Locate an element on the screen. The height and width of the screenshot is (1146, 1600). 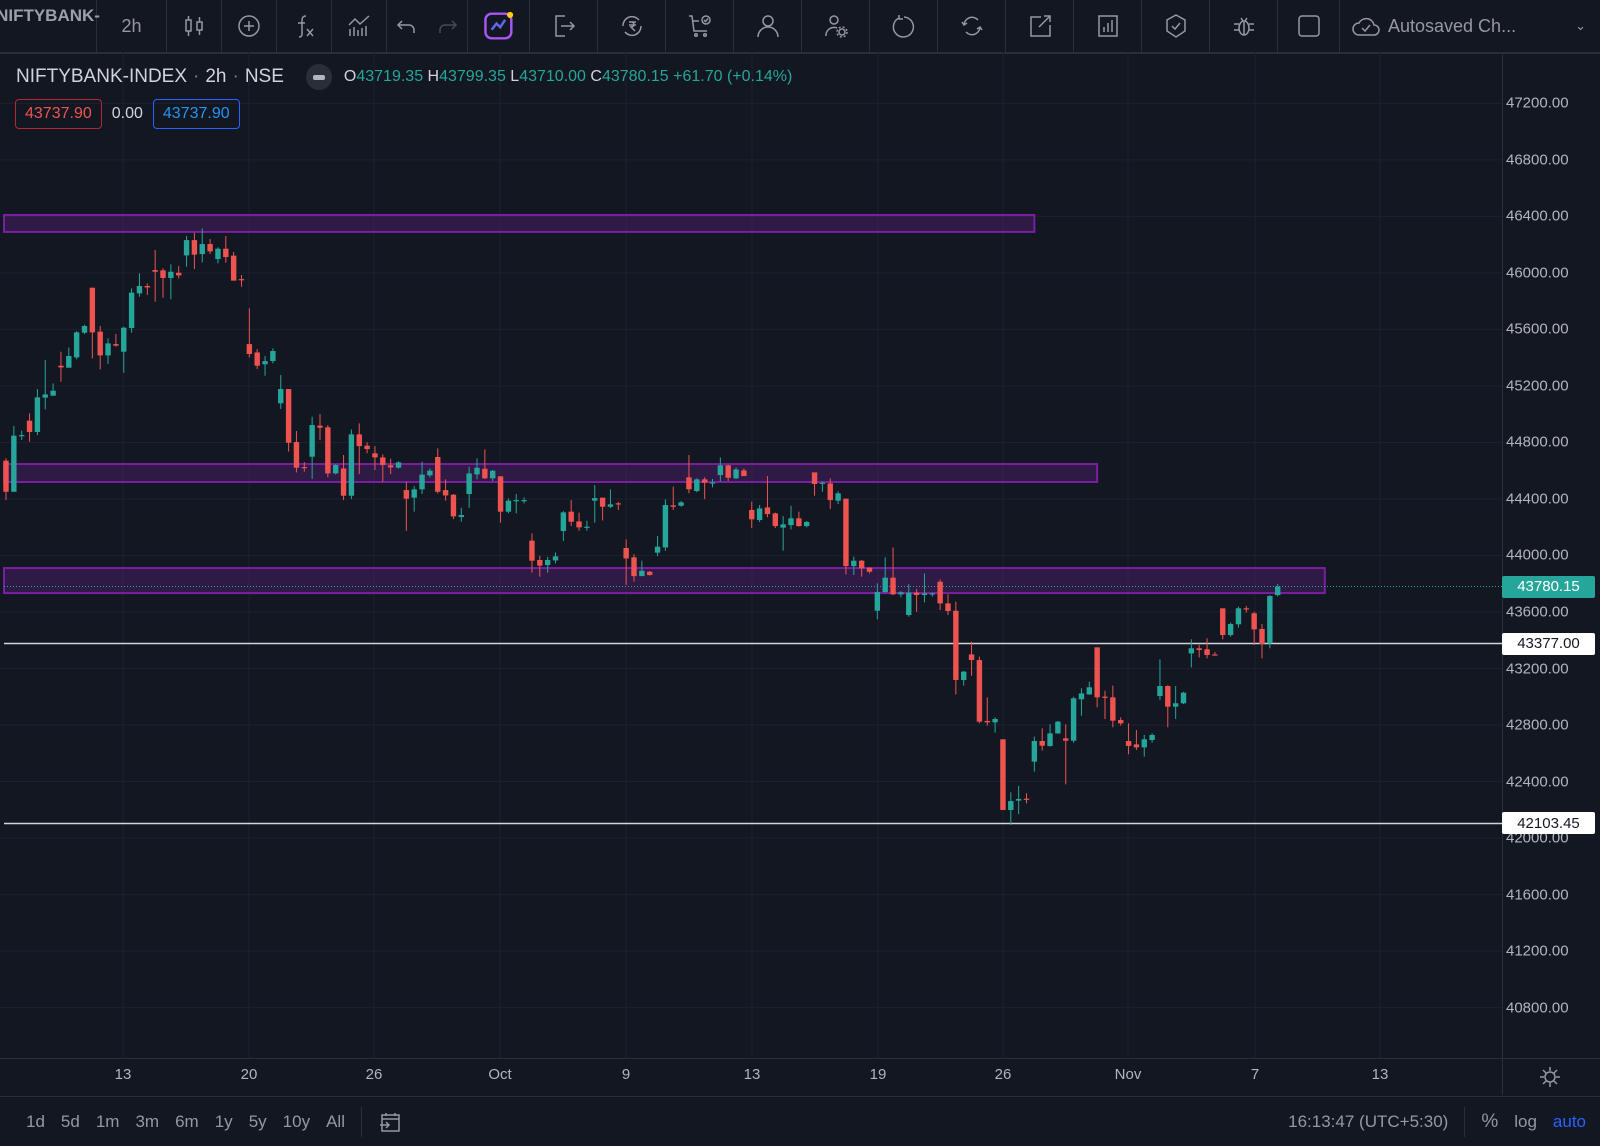
range-button-1d: 1d is located at coordinates (35, 1122).